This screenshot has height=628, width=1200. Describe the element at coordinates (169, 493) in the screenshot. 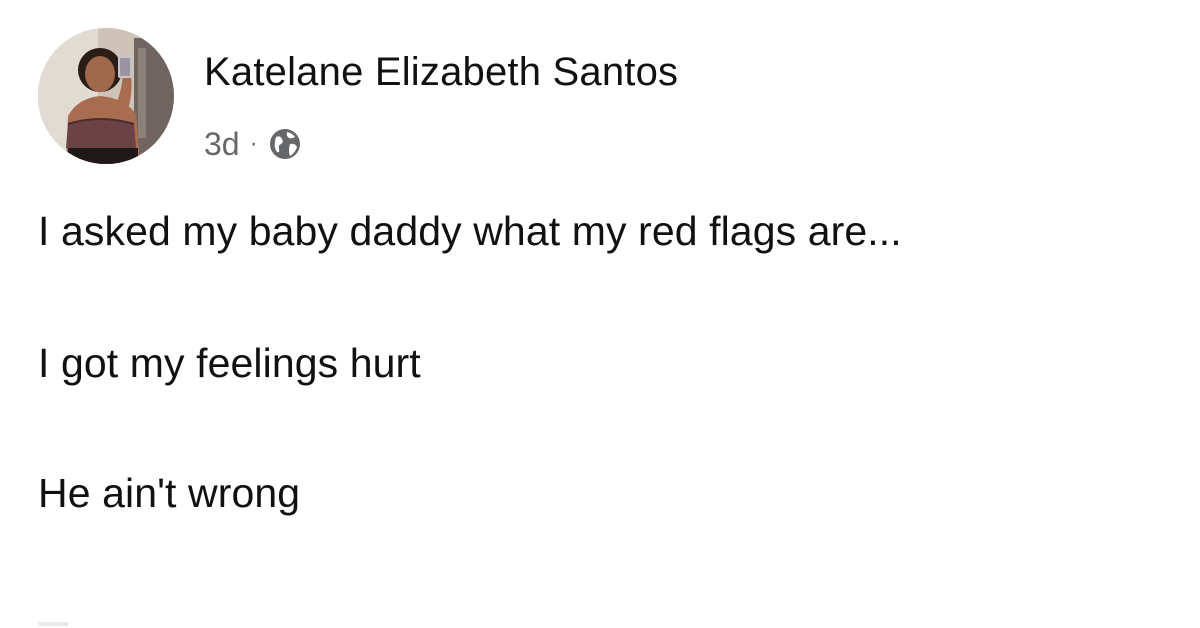

I see `post-text-line: He ain't wrong` at that location.